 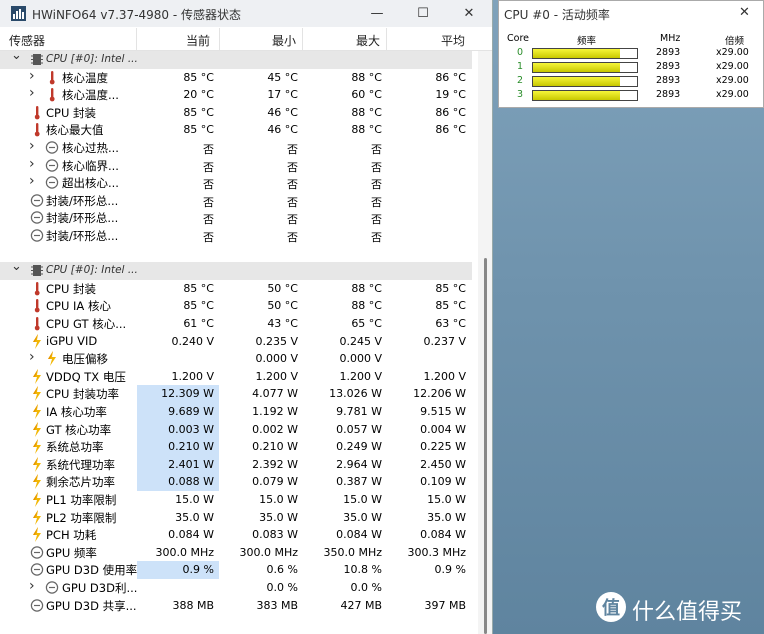 What do you see at coordinates (198, 95) in the screenshot?
I see `value-cur: 20 °C` at bounding box center [198, 95].